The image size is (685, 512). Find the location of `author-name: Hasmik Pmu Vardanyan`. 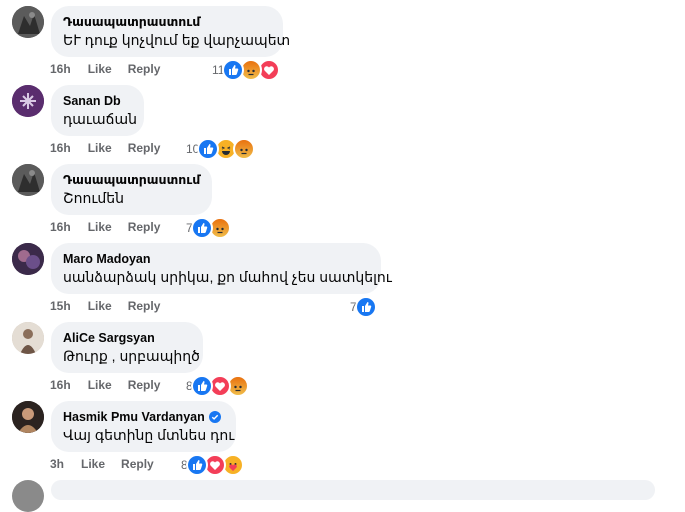

author-name: Hasmik Pmu Vardanyan is located at coordinates (134, 417).